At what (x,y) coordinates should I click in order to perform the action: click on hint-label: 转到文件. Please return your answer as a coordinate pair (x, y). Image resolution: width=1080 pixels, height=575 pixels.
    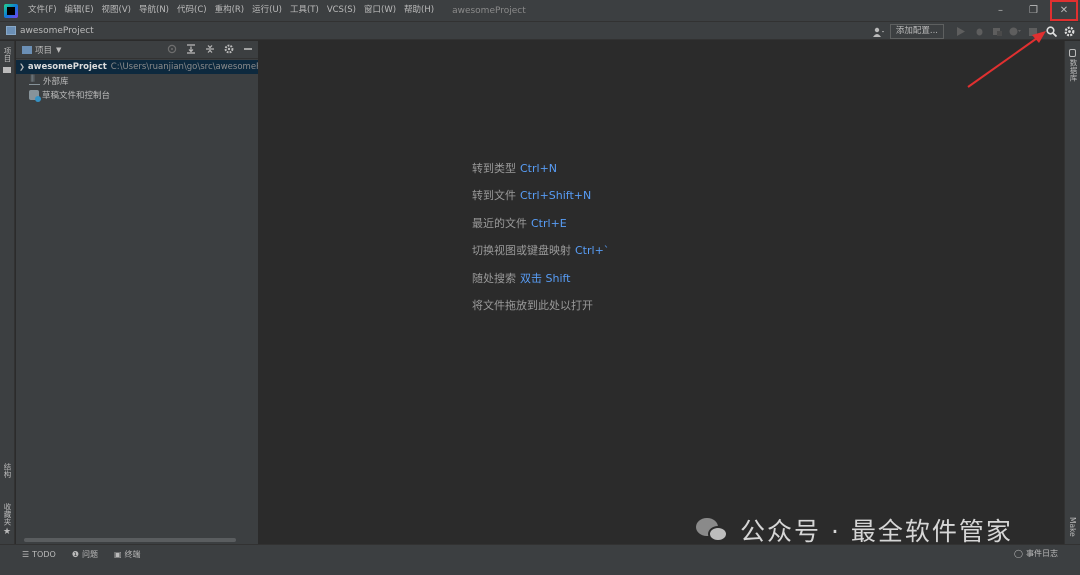
    Looking at the image, I should click on (494, 196).